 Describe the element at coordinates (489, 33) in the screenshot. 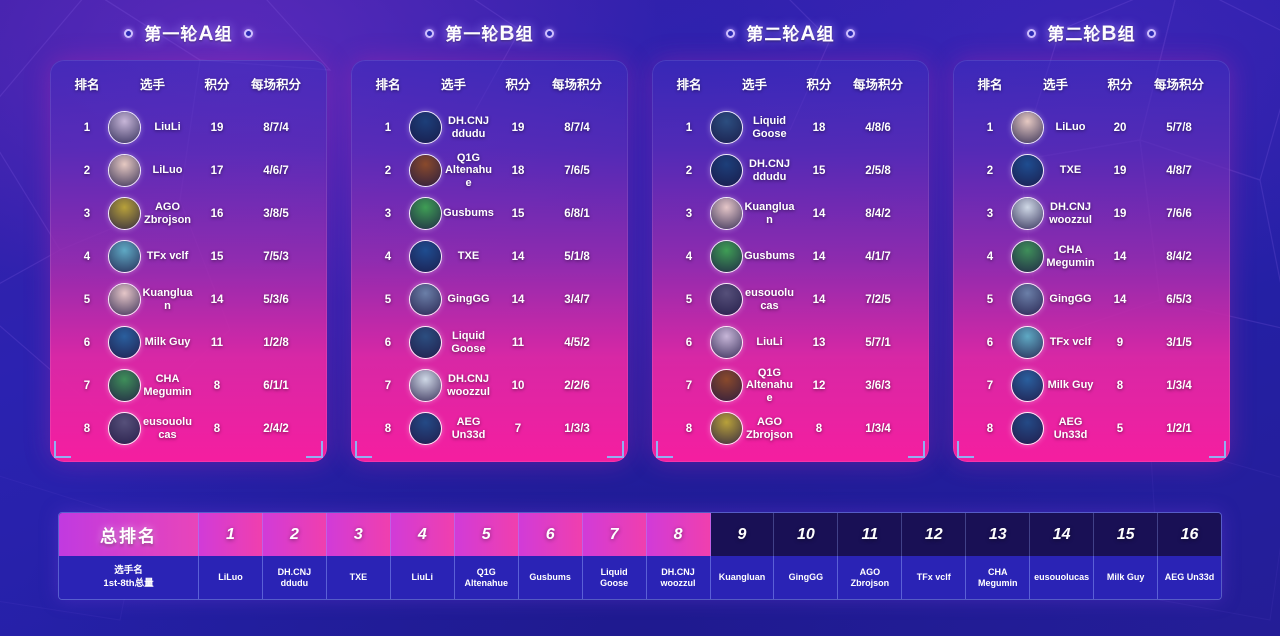

I see `group-title-text-1: 第一轮B组` at that location.